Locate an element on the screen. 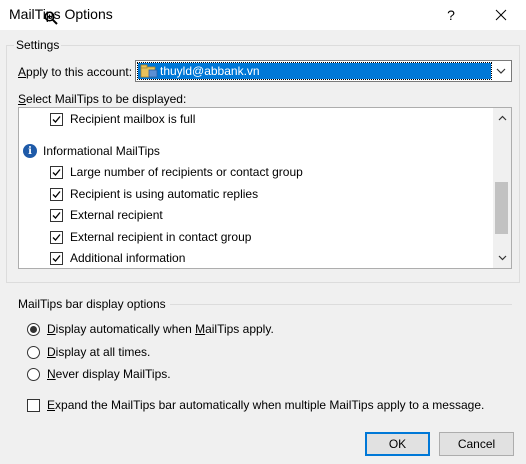 This screenshot has width=526, height=464. account-label: Apply to this account: is located at coordinates (75, 72).